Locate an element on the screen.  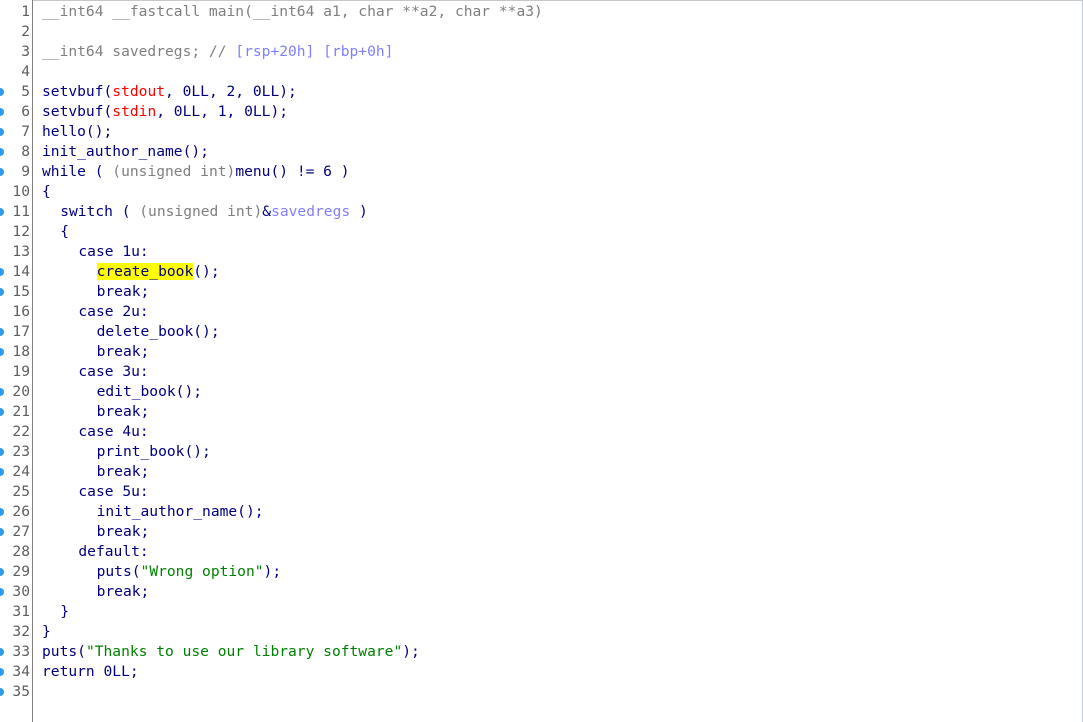
code-token: case 4u: is located at coordinates (113, 431).